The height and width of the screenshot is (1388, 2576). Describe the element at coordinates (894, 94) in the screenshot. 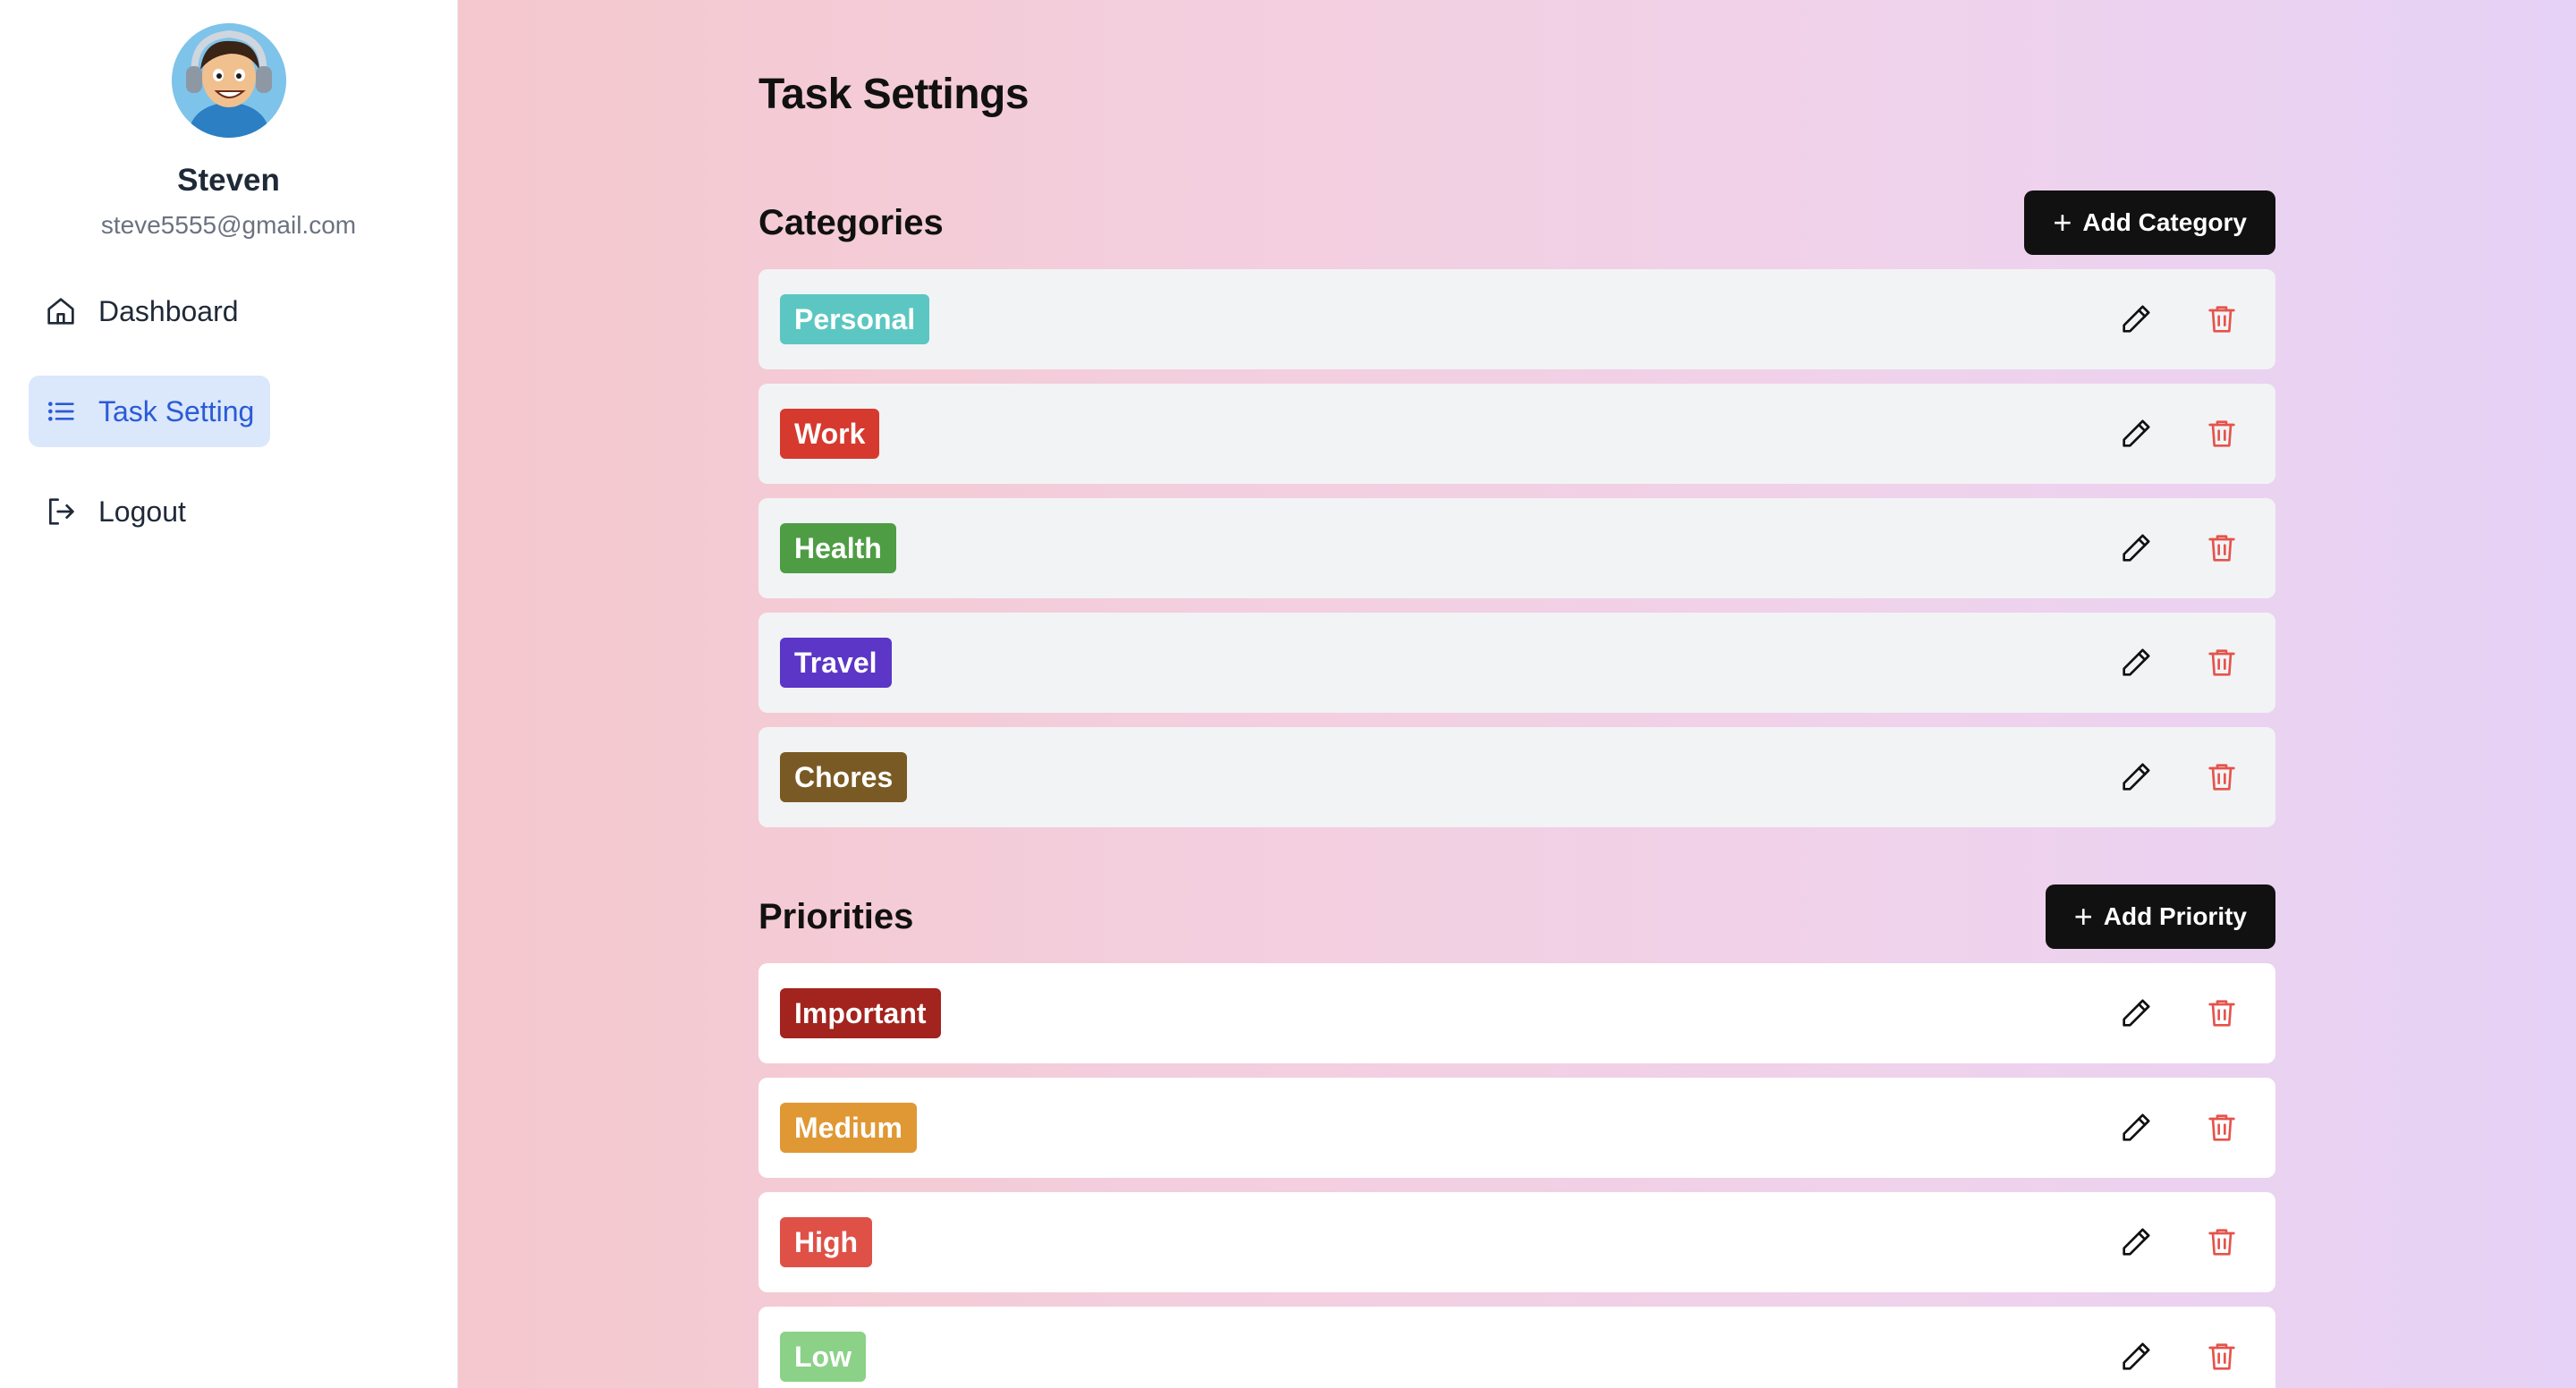

I see `page-title: Task Settings` at that location.